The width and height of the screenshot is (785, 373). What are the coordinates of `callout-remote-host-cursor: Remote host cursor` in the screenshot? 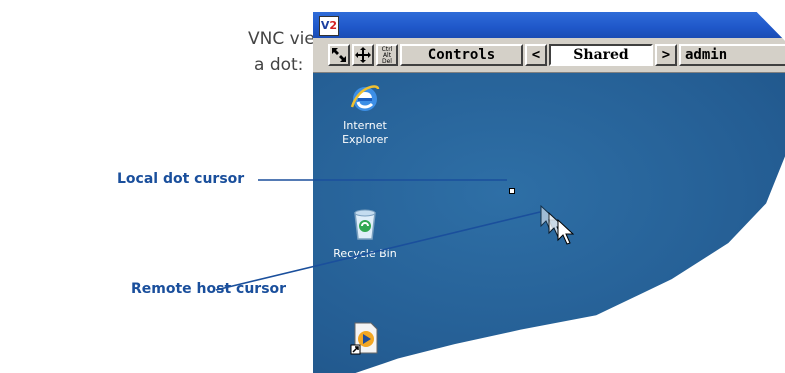 It's located at (209, 289).